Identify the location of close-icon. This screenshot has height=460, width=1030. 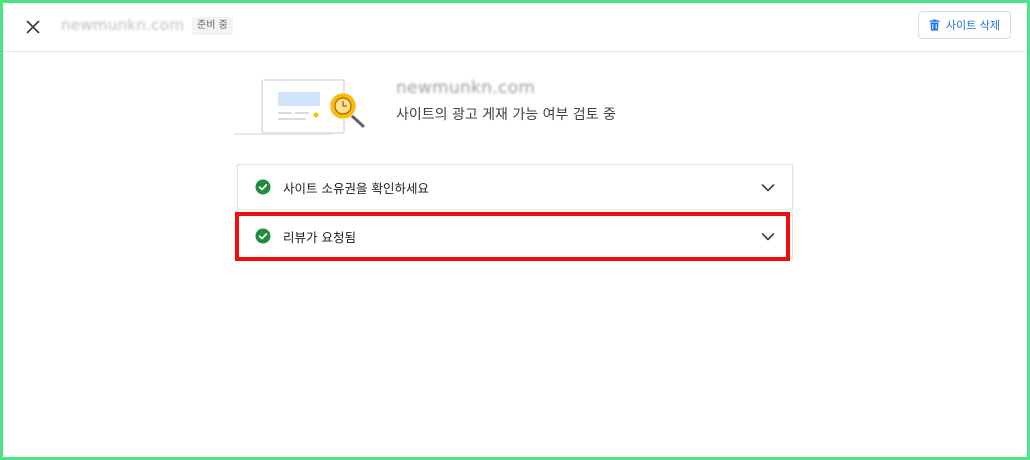
(33, 27).